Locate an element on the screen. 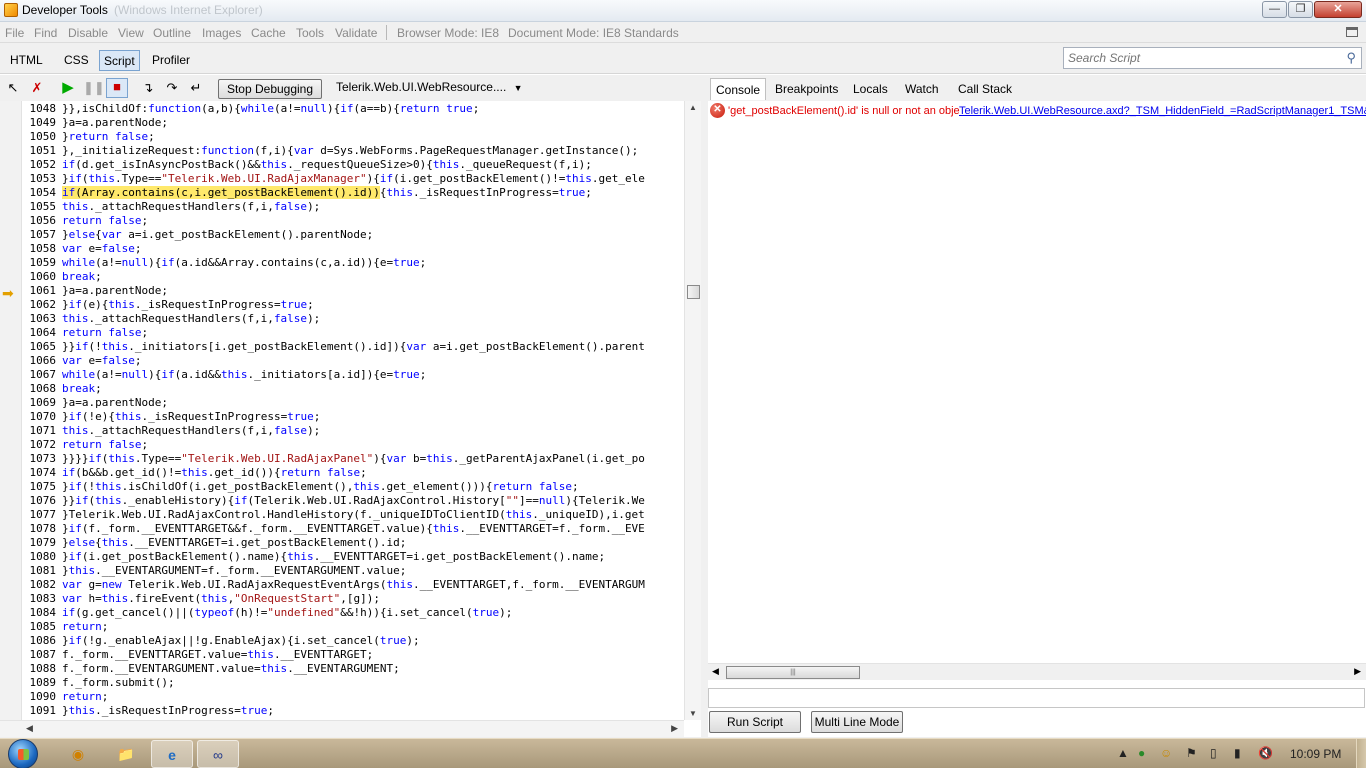 The width and height of the screenshot is (1366, 768). menu-cache: Cache is located at coordinates (268, 33).